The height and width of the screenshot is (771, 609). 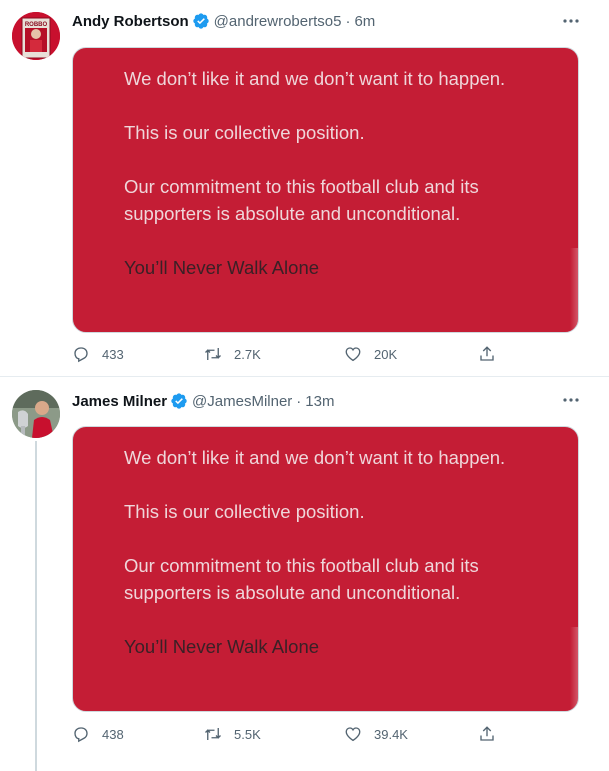 What do you see at coordinates (113, 734) in the screenshot?
I see `reply-count: 438` at bounding box center [113, 734].